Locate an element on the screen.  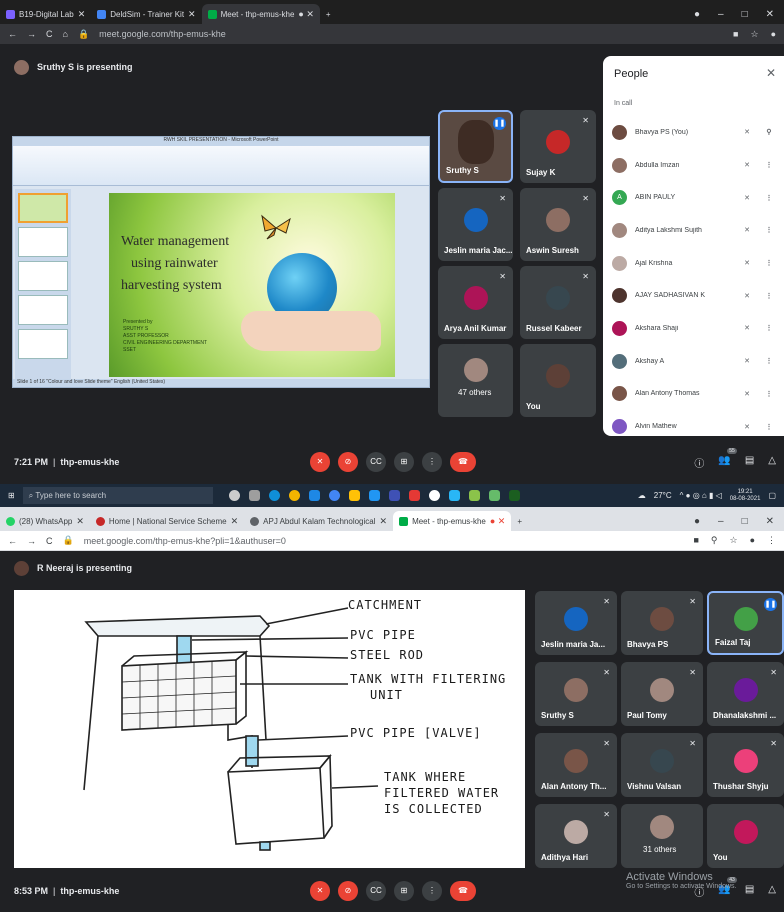
people-list-item: Akshay A ✕ ⋮ is located at coordinates (693, 361).